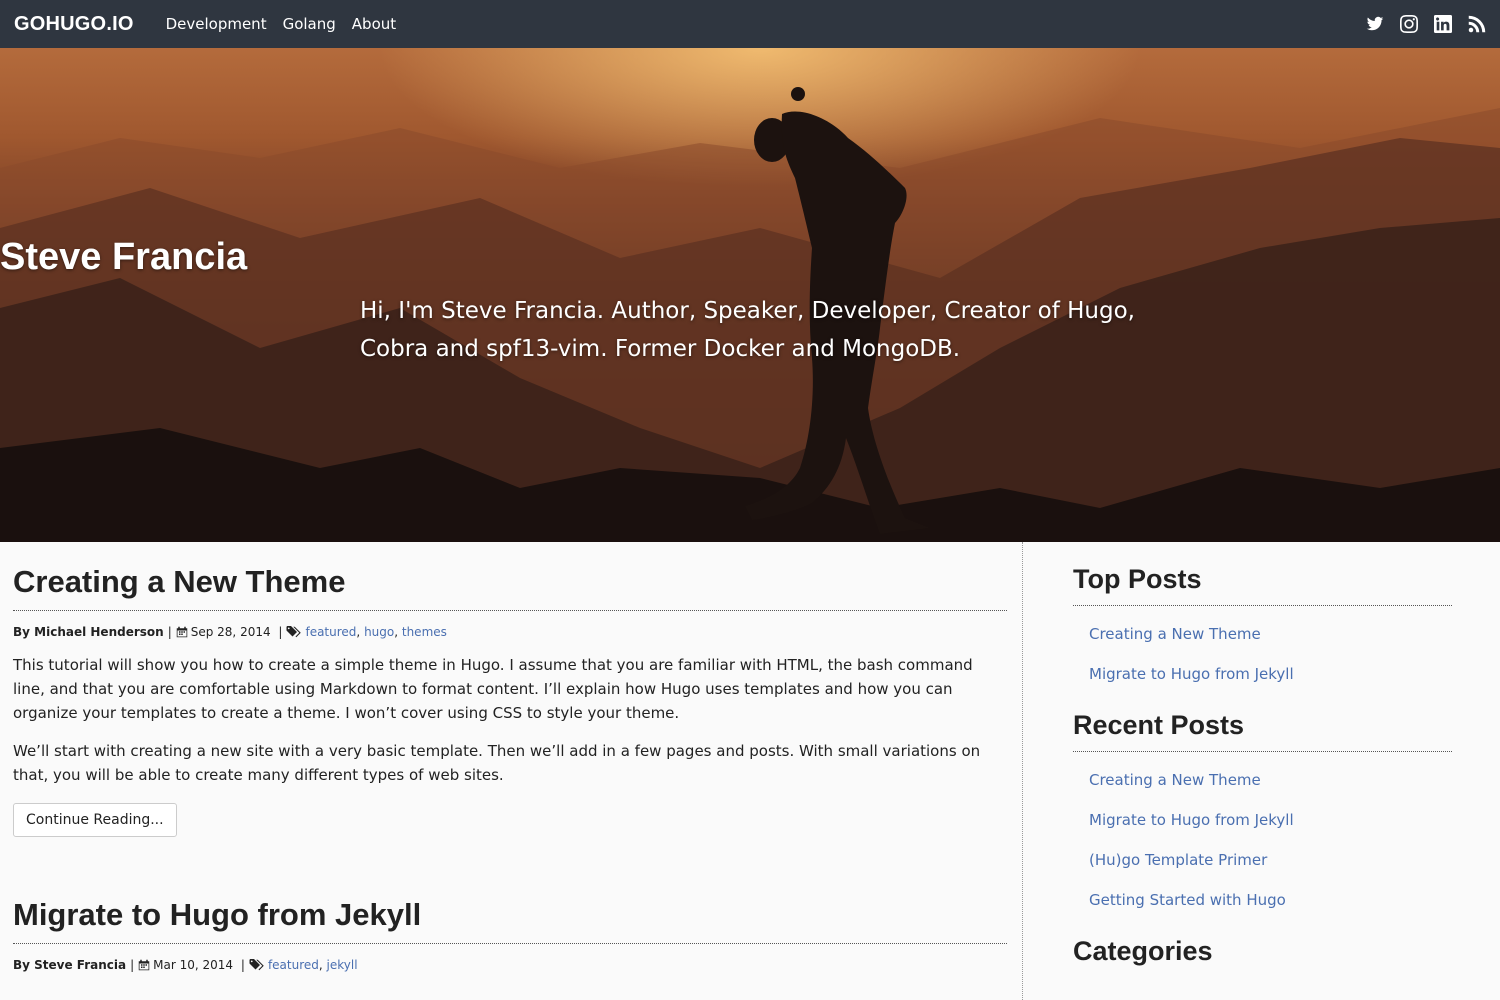 Image resolution: width=1500 pixels, height=1000 pixels. Describe the element at coordinates (216, 24) in the screenshot. I see `nav-link-development: Development` at that location.